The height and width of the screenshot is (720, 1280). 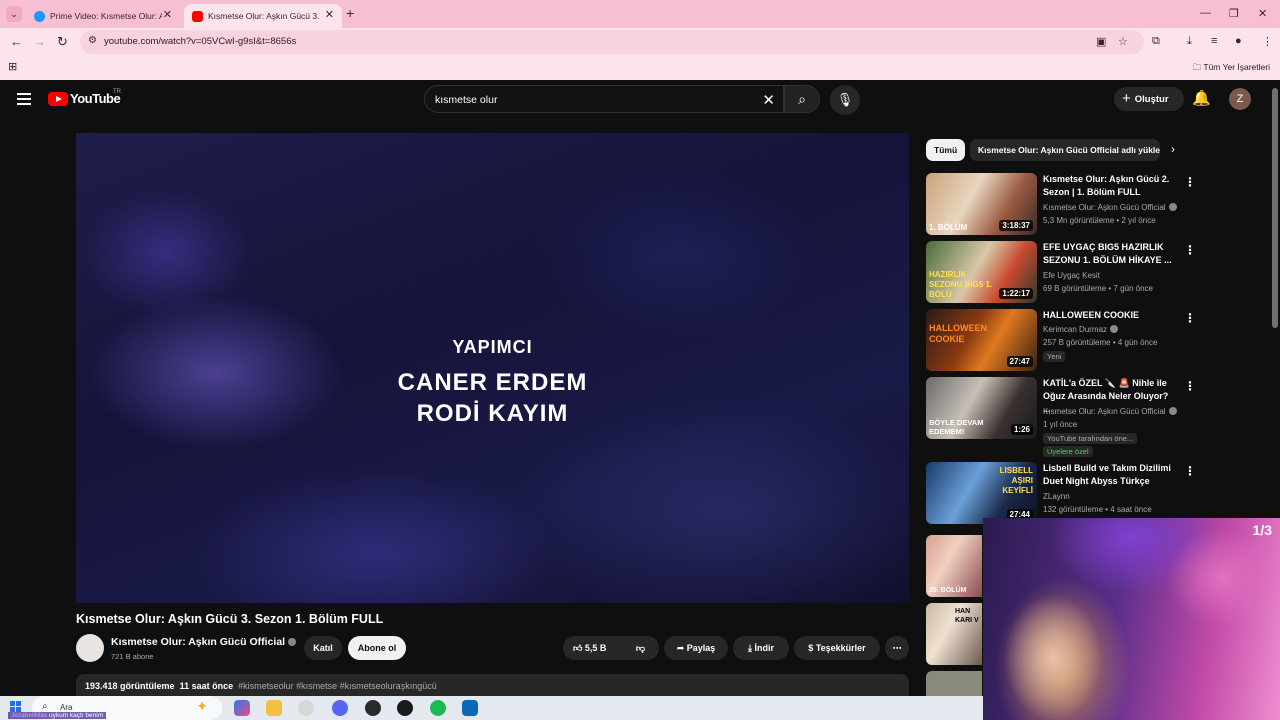 I want to click on search-icon: ⌕, so click(x=802, y=99).